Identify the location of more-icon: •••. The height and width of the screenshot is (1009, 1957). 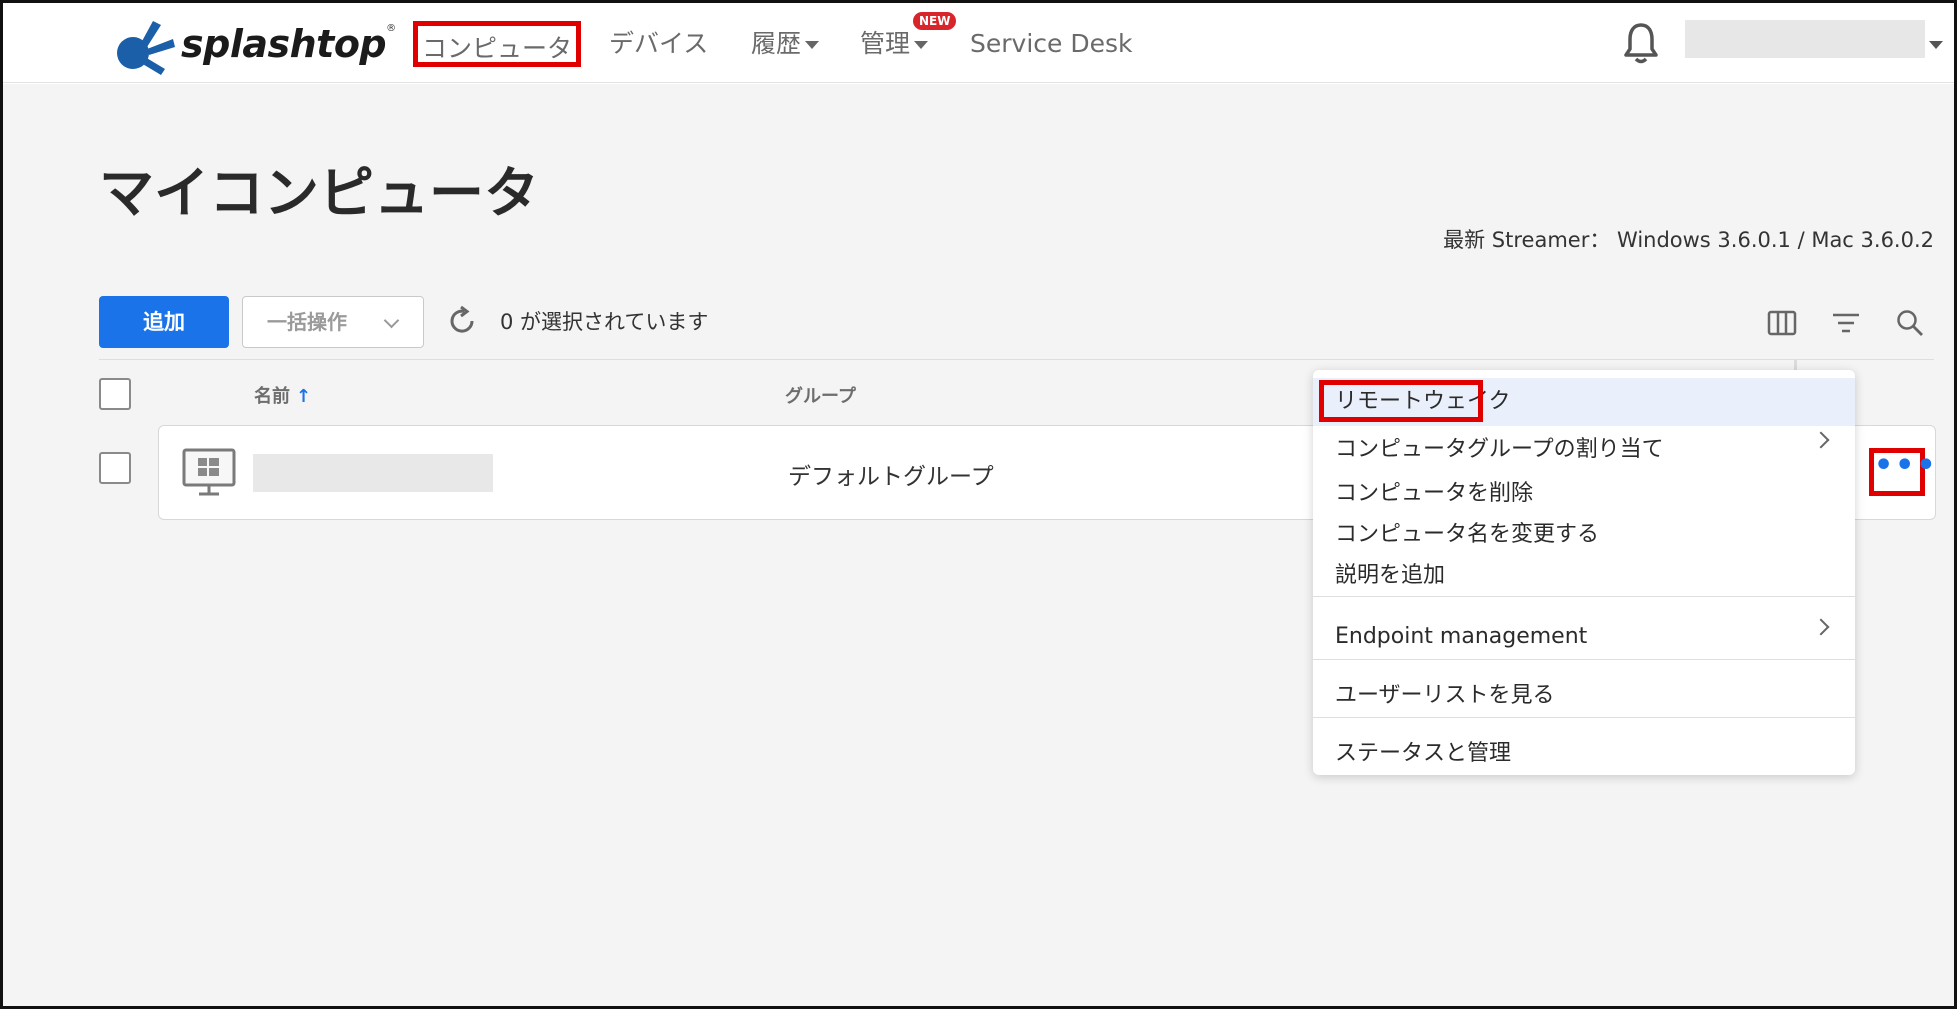
(1906, 465).